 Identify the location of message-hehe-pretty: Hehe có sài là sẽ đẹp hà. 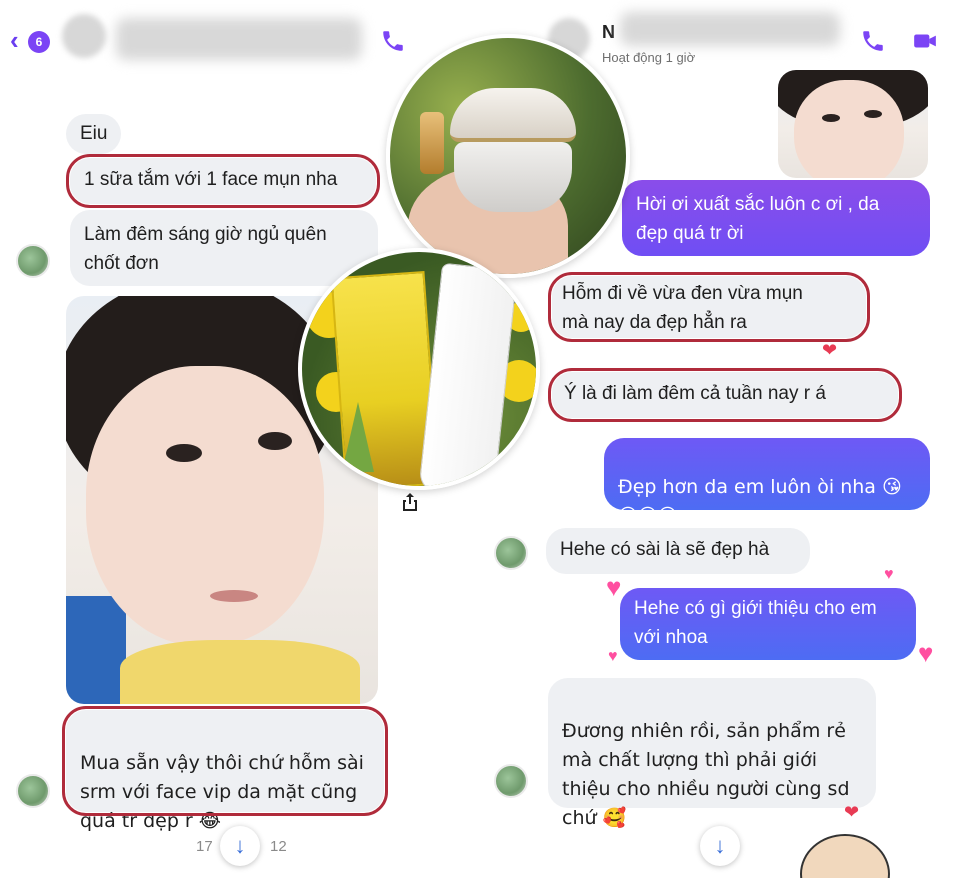
(678, 551).